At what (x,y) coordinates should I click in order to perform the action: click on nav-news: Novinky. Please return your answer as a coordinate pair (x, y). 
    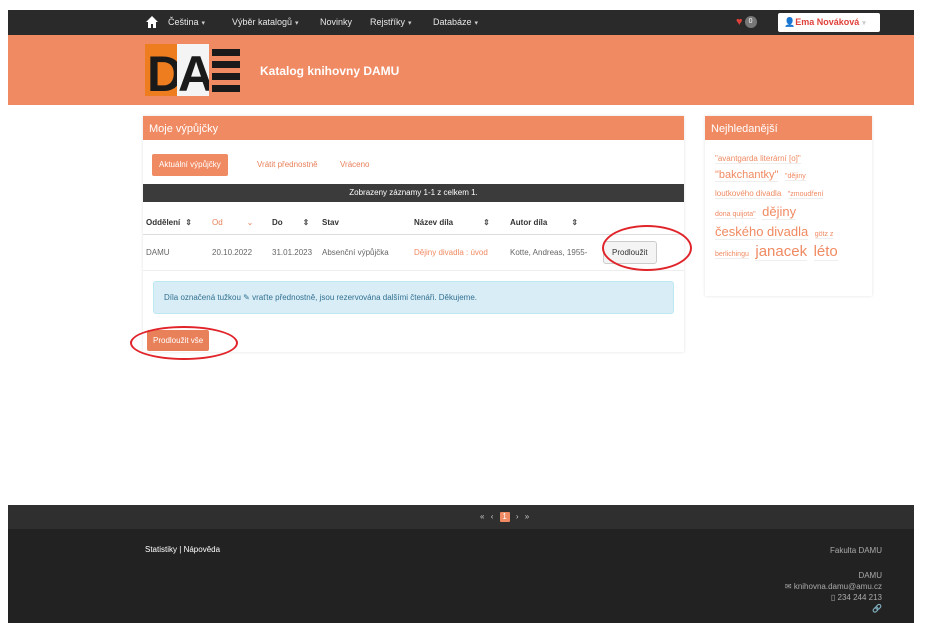
    Looking at the image, I should click on (336, 22).